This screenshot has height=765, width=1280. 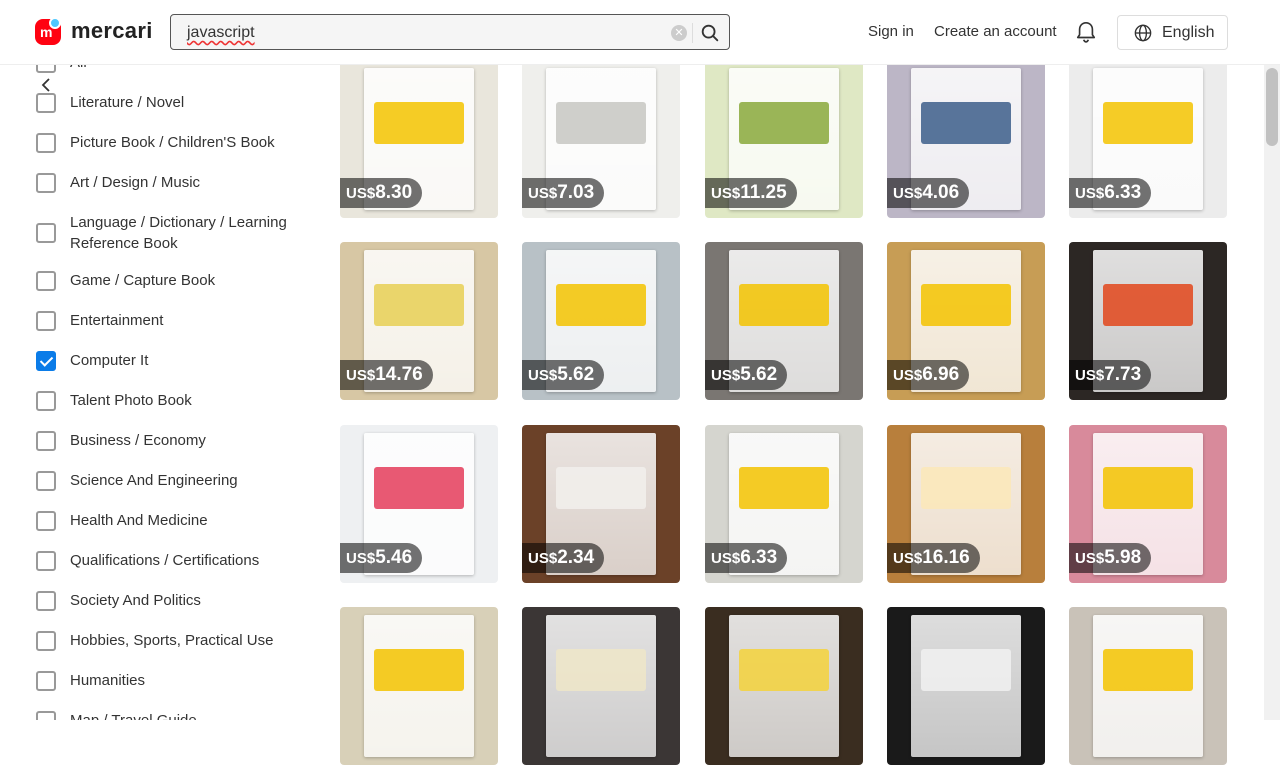 I want to click on product-card: US$6.96, so click(x=966, y=321).